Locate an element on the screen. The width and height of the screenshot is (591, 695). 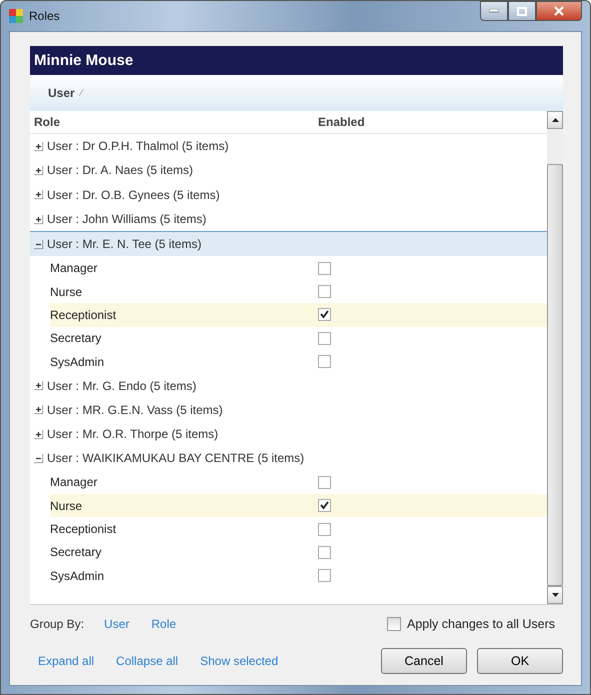
group-label: User : John Williams (5 items) is located at coordinates (126, 219).